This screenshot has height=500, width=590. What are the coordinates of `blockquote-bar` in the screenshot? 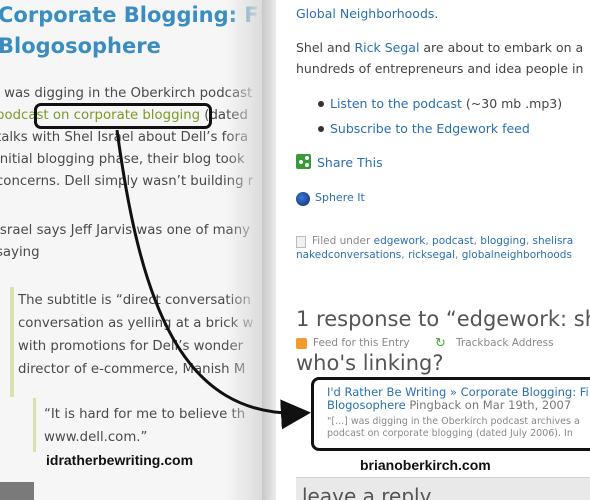 It's located at (12, 342).